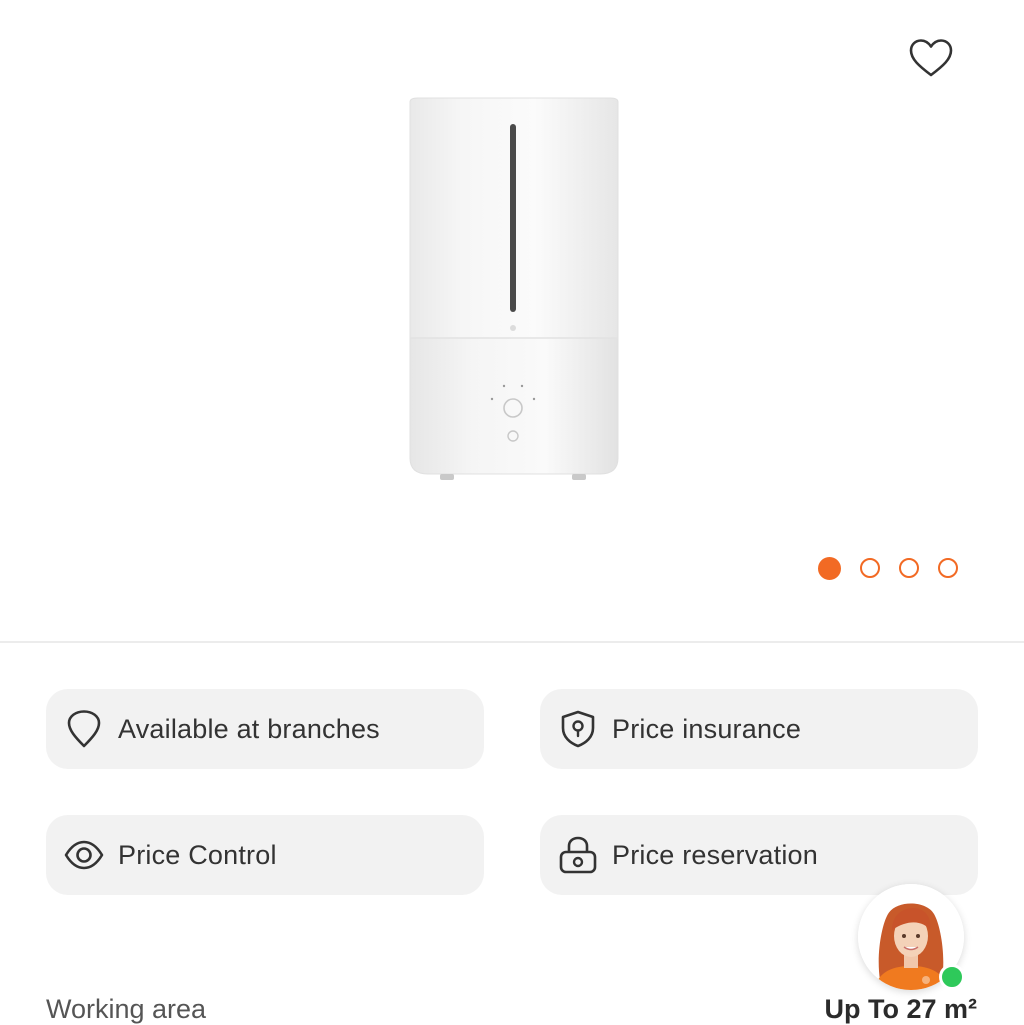  What do you see at coordinates (249, 728) in the screenshot?
I see `feature-label: Available at branches` at bounding box center [249, 728].